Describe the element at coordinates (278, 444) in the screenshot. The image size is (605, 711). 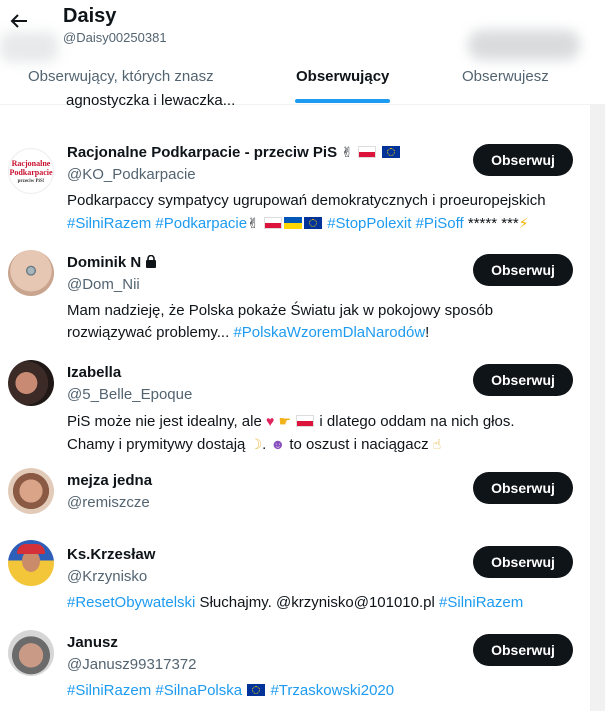
I see `devil-icon: ☻` at that location.